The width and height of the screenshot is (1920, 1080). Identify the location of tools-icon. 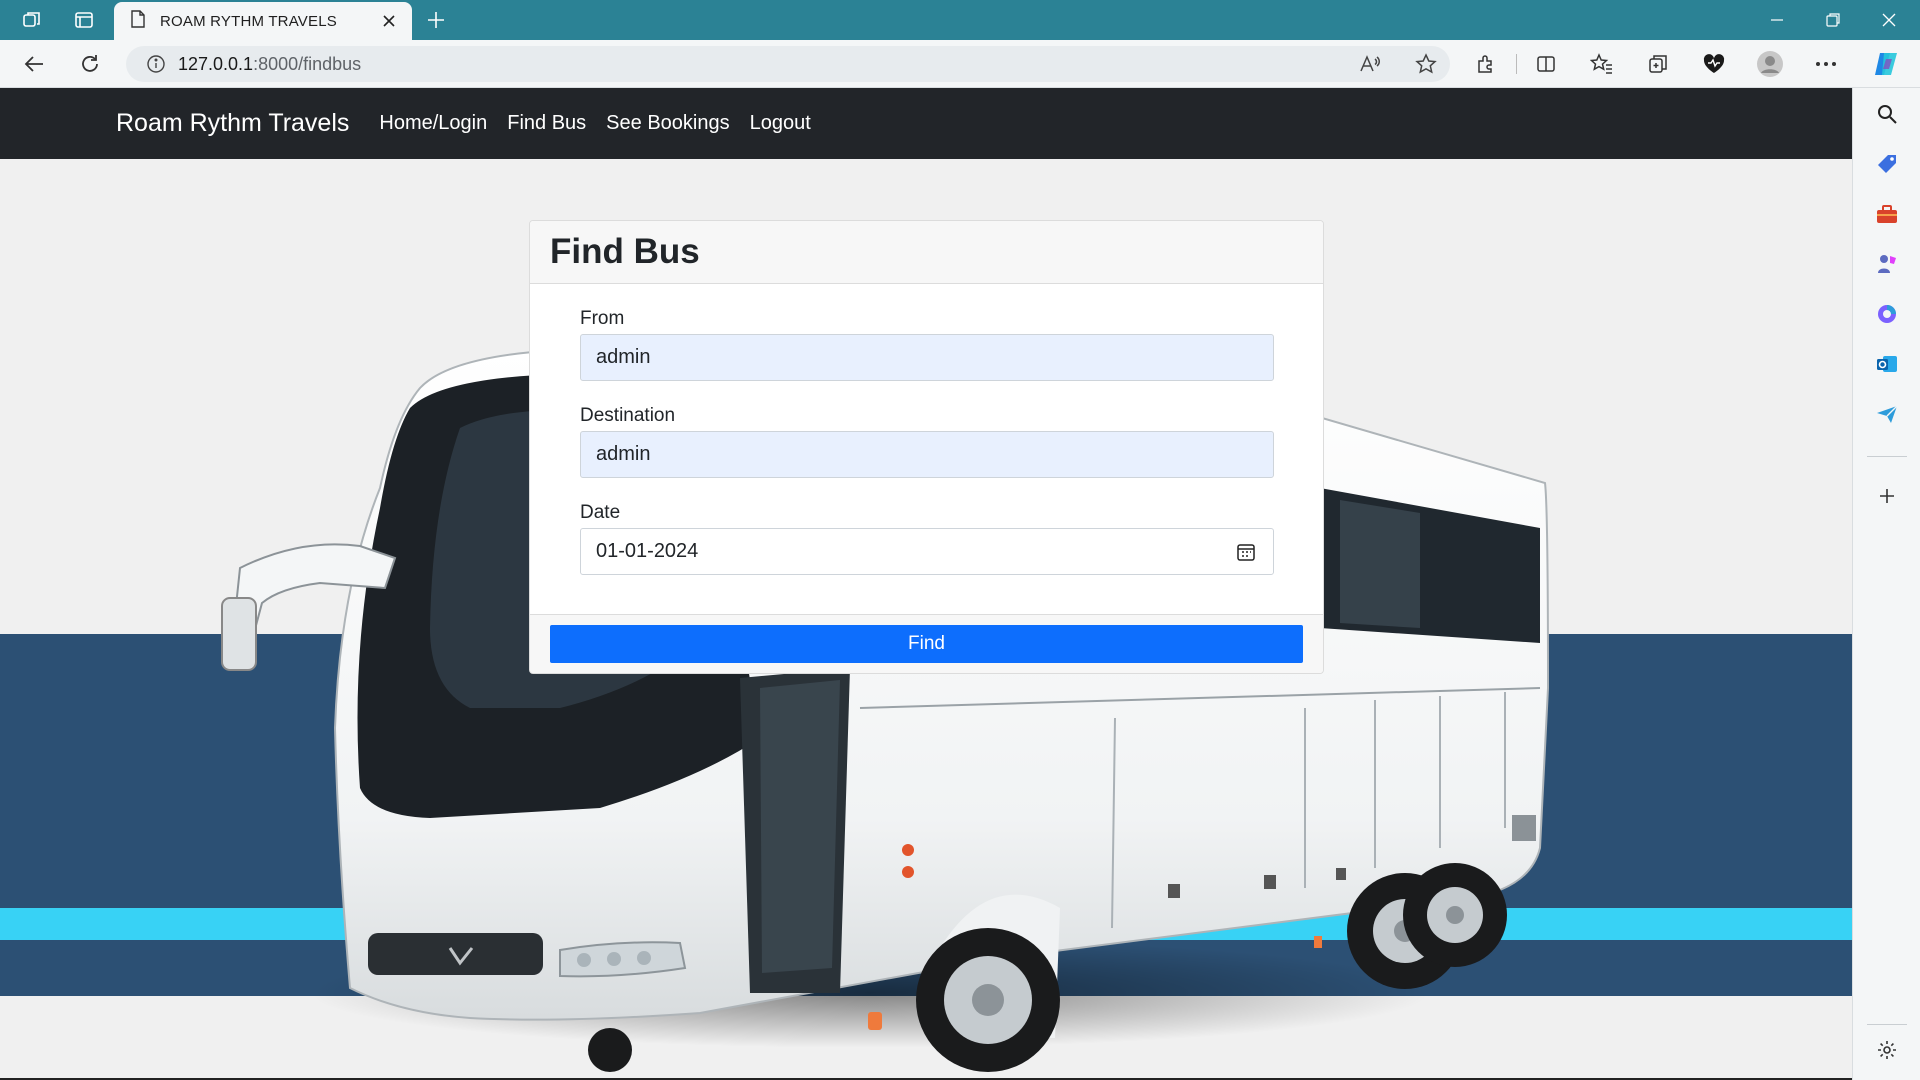
(1887, 214).